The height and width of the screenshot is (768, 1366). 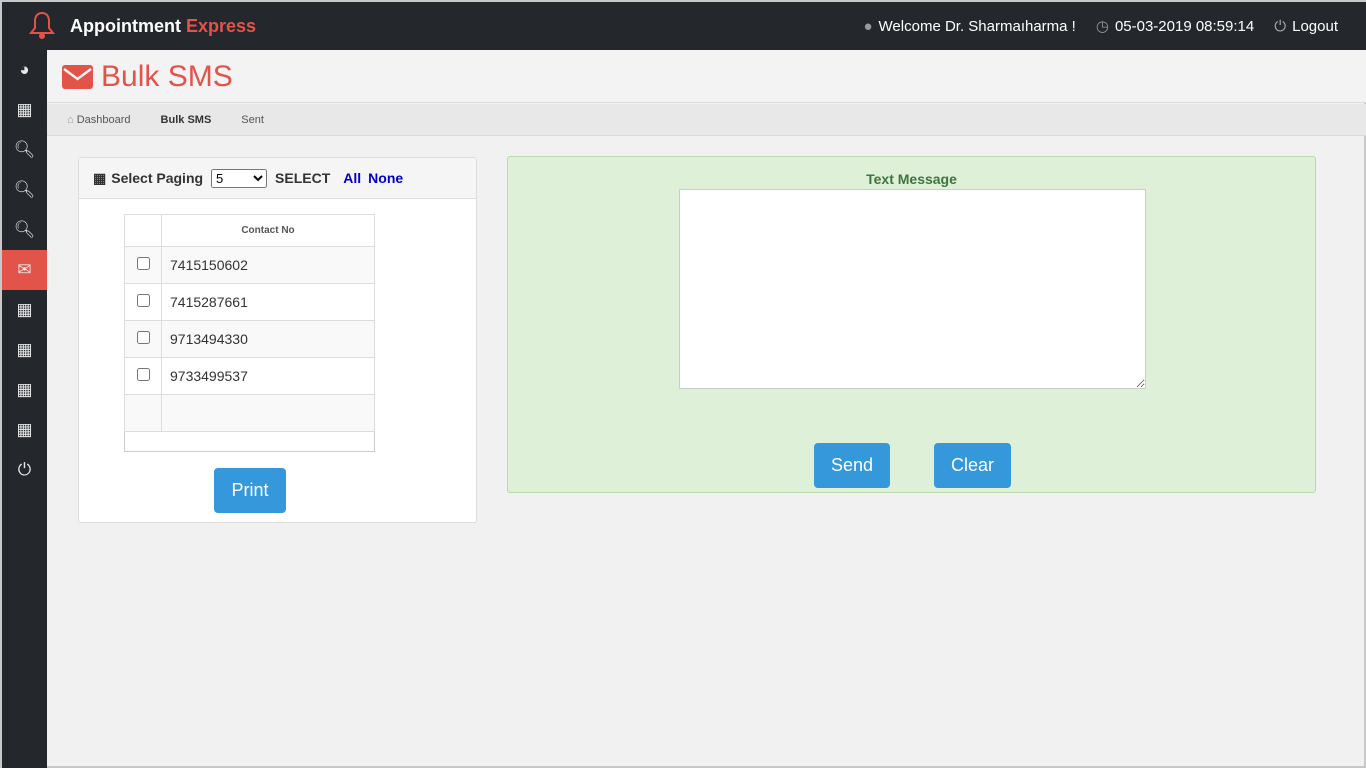 What do you see at coordinates (77, 77) in the screenshot?
I see `envelope-icon` at bounding box center [77, 77].